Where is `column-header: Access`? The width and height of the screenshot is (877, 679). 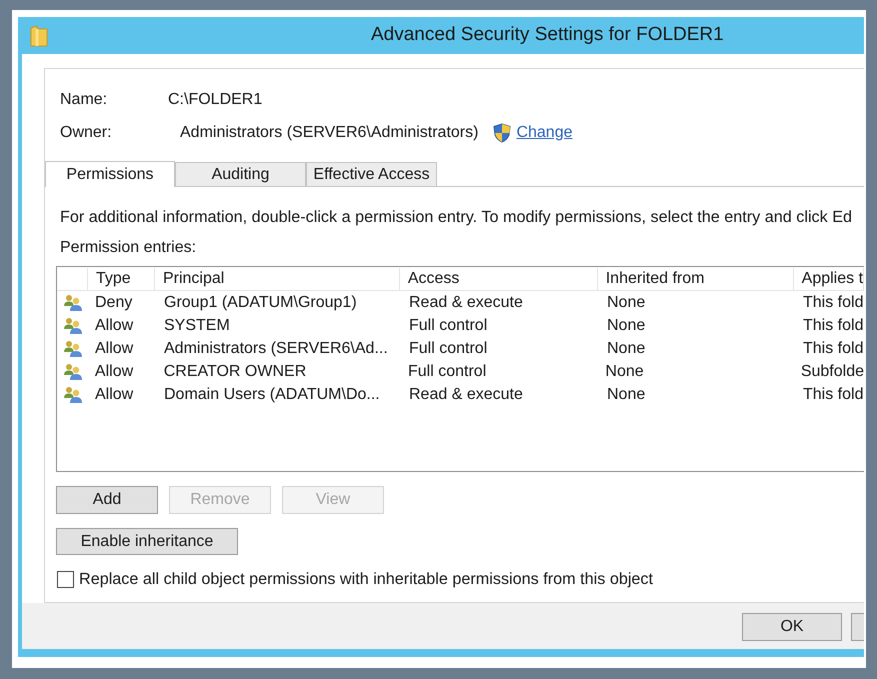
column-header: Access is located at coordinates (499, 279).